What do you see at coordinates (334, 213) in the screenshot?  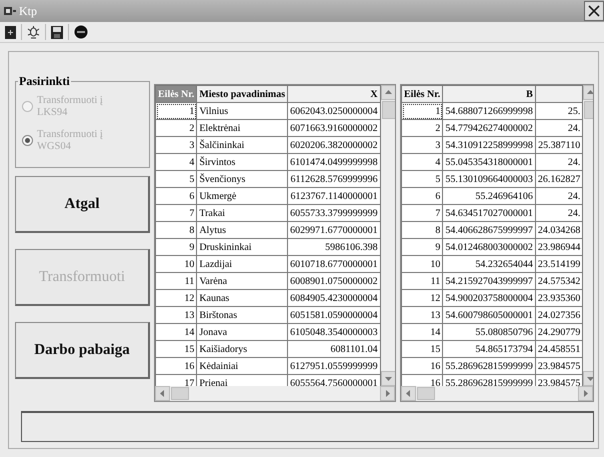 I see `table-cell: 6055733.3799999999` at bounding box center [334, 213].